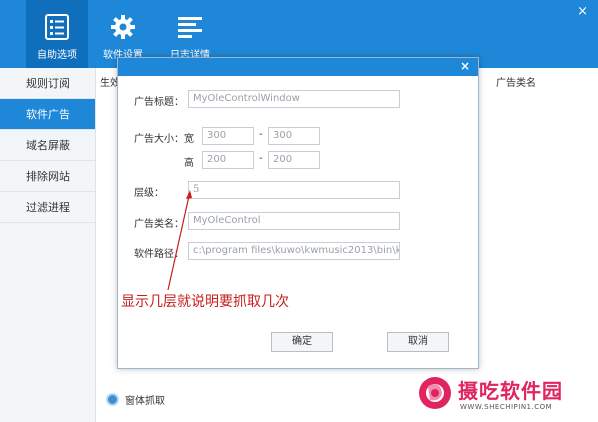 This screenshot has width=598, height=422. I want to click on watermark: 摄吃软件园 WWW.SHECHIPIN1.COM, so click(507, 396).